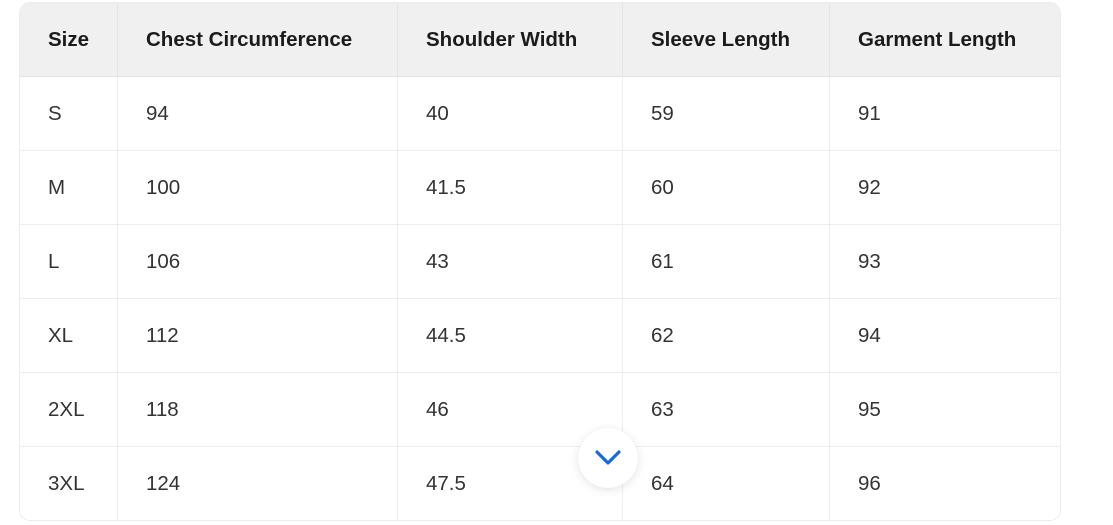 This screenshot has height=525, width=1113. What do you see at coordinates (945, 410) in the screenshot?
I see `cell-garment: 95` at bounding box center [945, 410].